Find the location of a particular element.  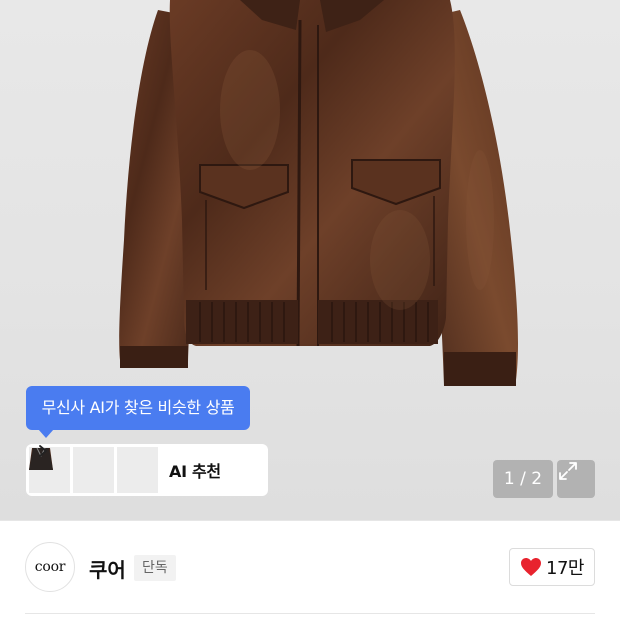

like-button: 17만 is located at coordinates (552, 567).